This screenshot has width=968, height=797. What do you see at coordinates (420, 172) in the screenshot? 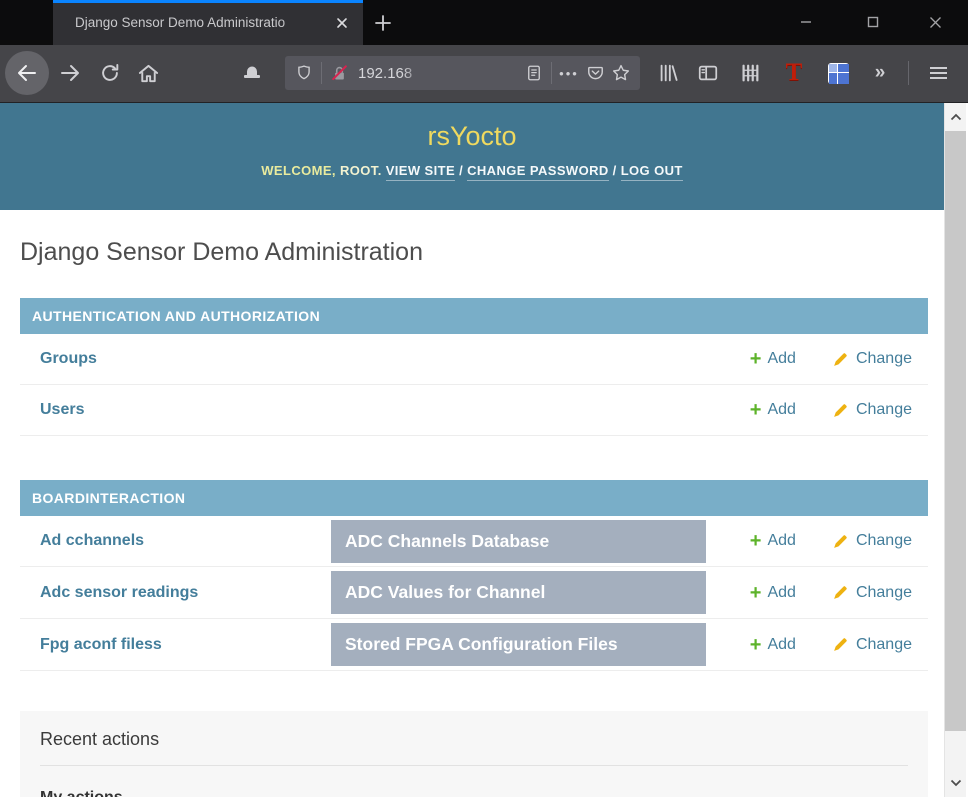
I see `view-site-link: VIEW SITE` at bounding box center [420, 172].